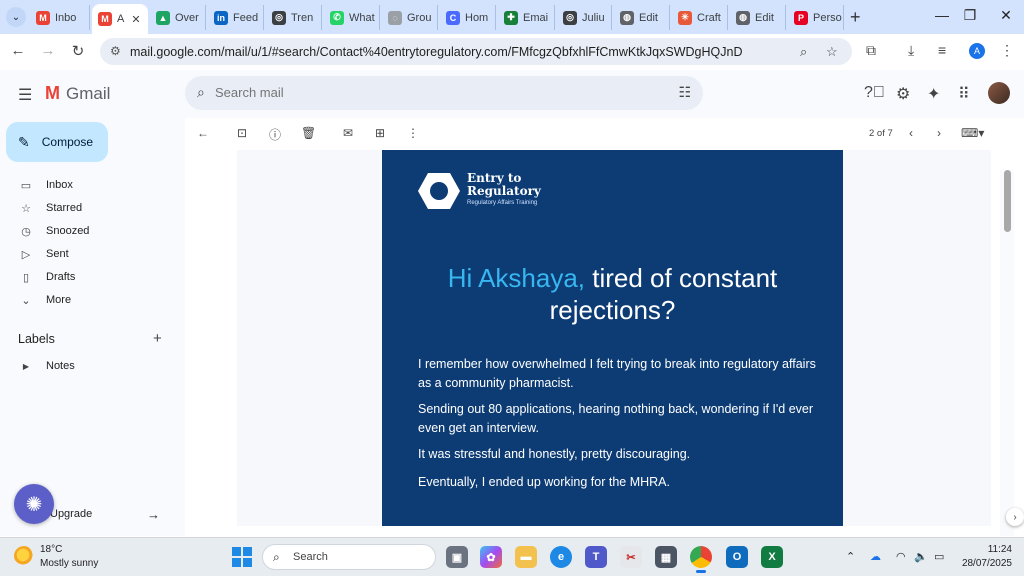 Image resolution: width=1024 pixels, height=576 pixels. Describe the element at coordinates (903, 94) in the screenshot. I see `settings-gear-icon: ⚙` at that location.